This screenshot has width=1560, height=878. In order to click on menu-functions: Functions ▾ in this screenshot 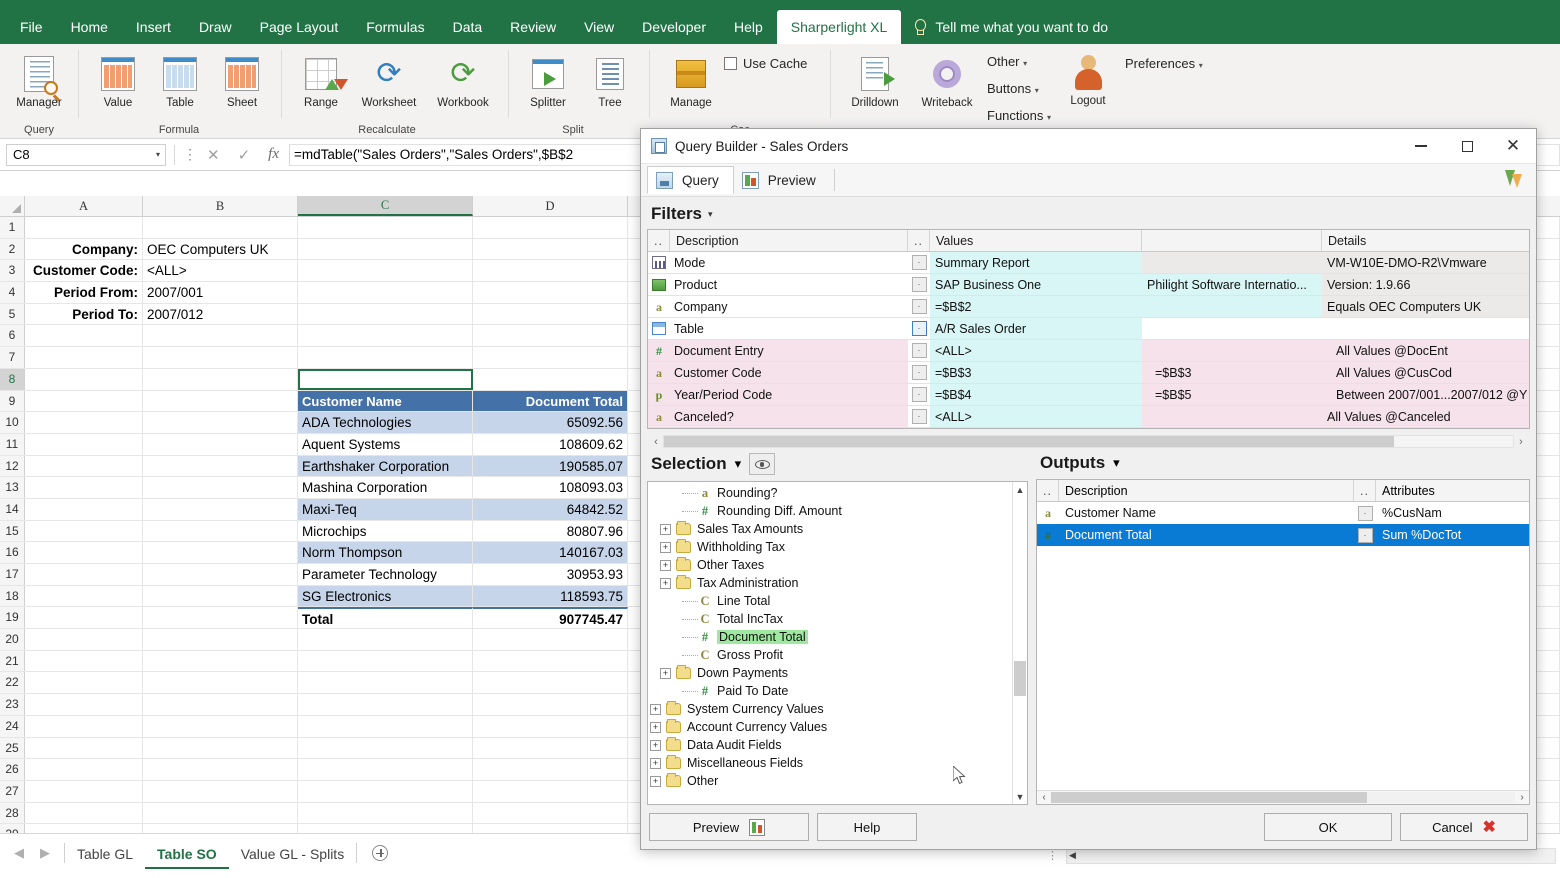, I will do `click(1019, 115)`.